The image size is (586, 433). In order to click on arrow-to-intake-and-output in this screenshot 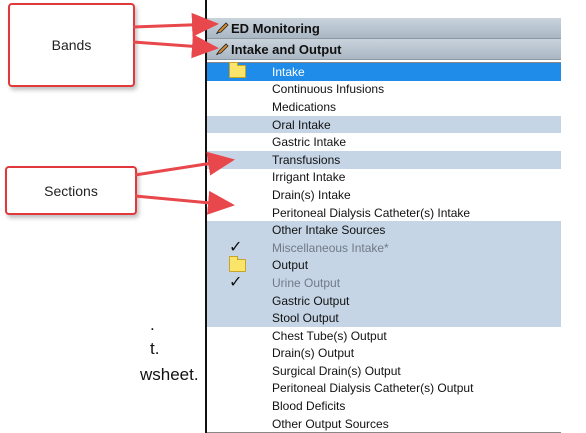, I will do `click(175, 46)`.